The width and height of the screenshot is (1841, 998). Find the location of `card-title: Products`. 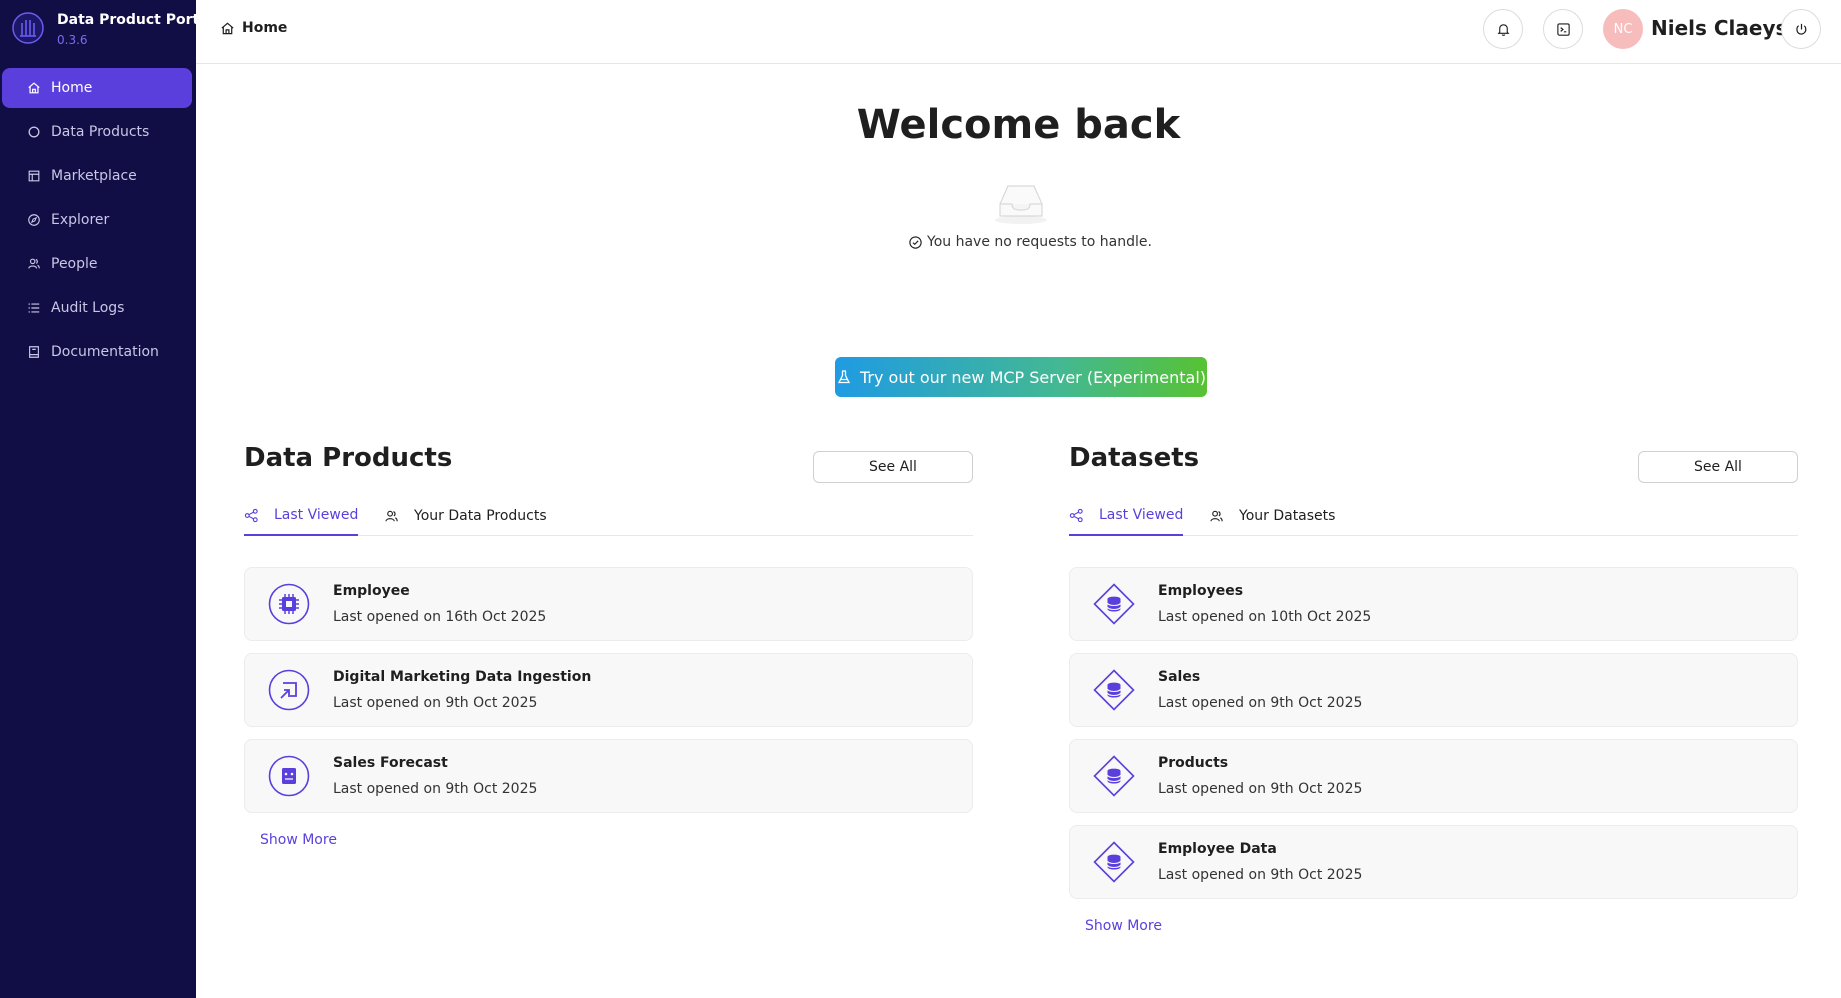

card-title: Products is located at coordinates (1193, 763).